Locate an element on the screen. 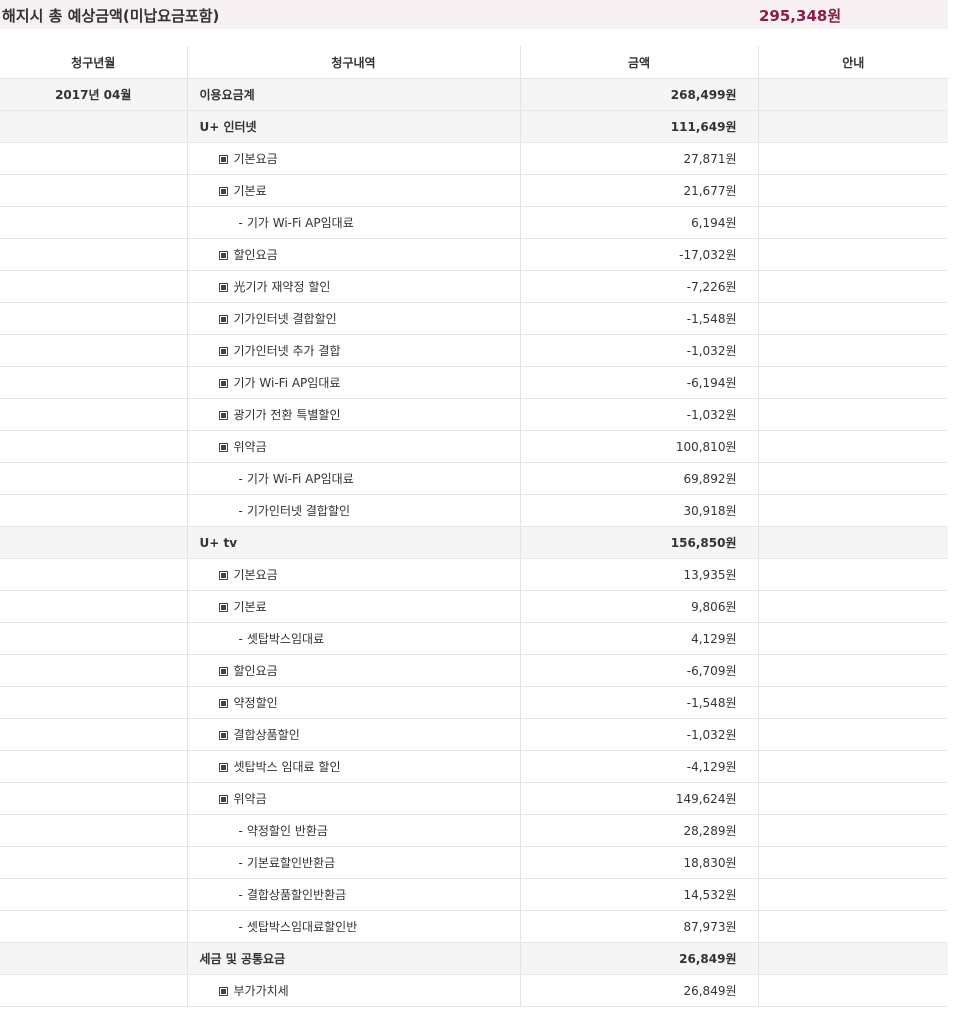 This screenshot has height=1013, width=960. table-row: U+ tv 156,850원 is located at coordinates (474, 542).